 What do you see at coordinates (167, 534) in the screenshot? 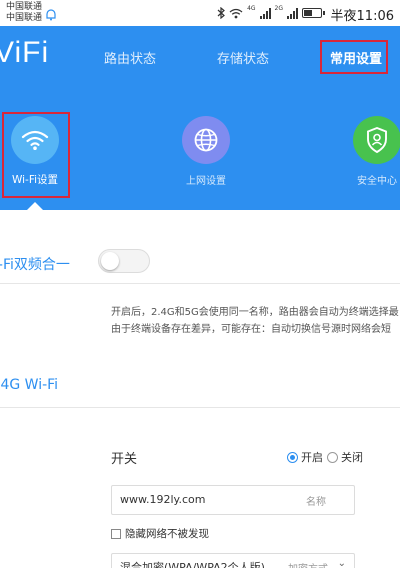
I see `hide-network-label: 隐藏网络不被发现` at bounding box center [167, 534].